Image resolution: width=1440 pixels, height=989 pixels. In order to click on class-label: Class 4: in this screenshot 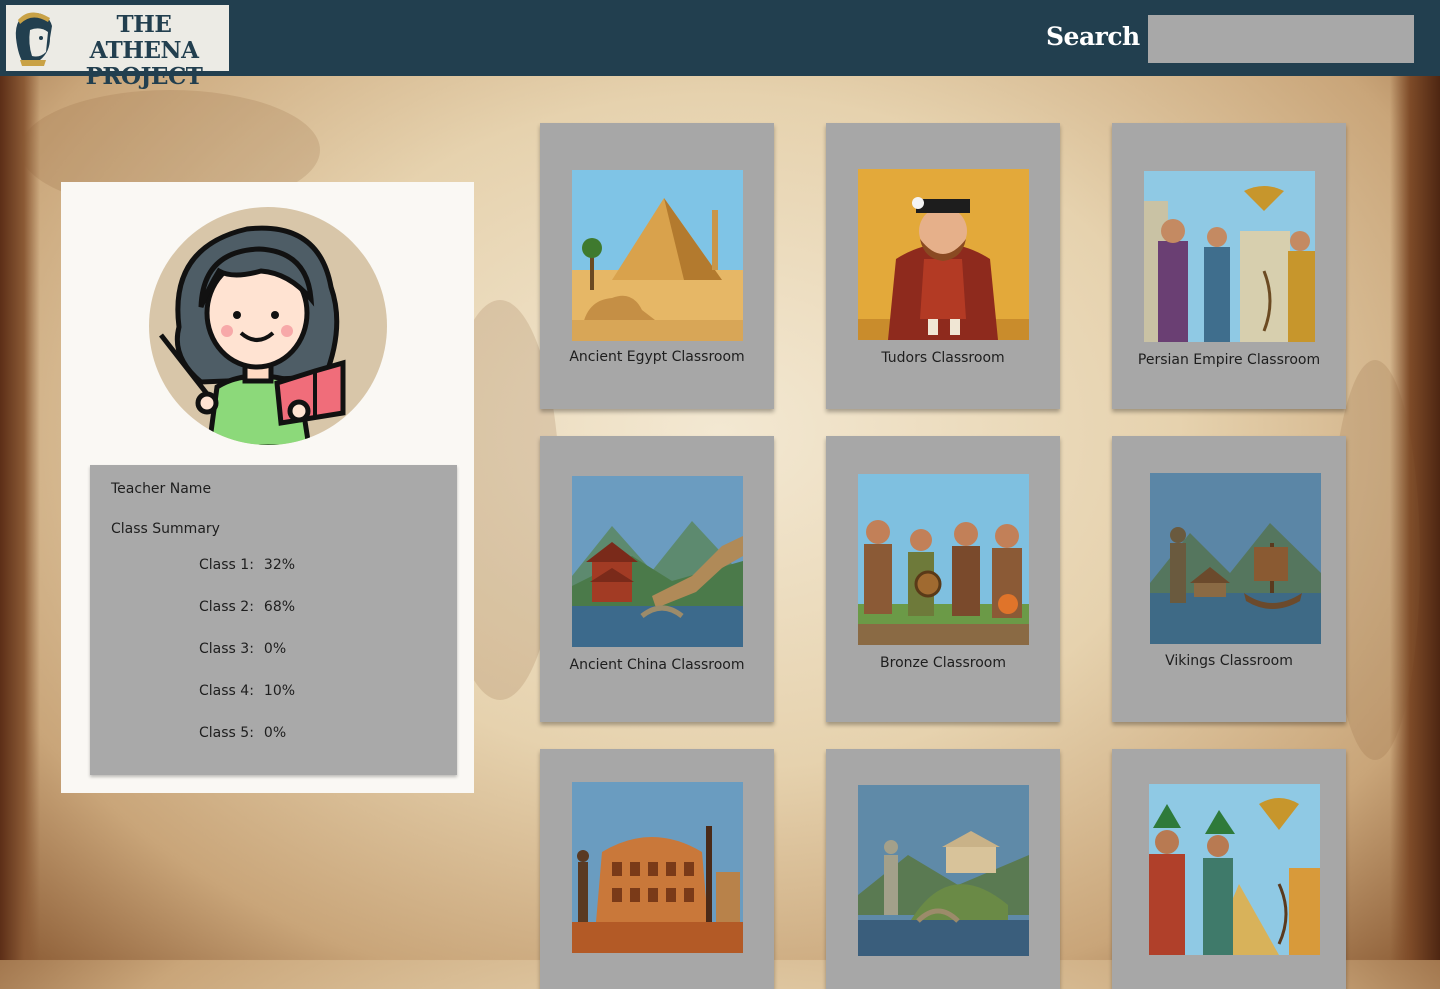, I will do `click(226, 691)`.